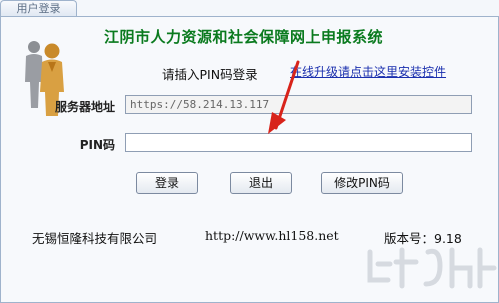  What do you see at coordinates (210, 74) in the screenshot?
I see `pin-prompt-text: 请插入PIN码登录` at bounding box center [210, 74].